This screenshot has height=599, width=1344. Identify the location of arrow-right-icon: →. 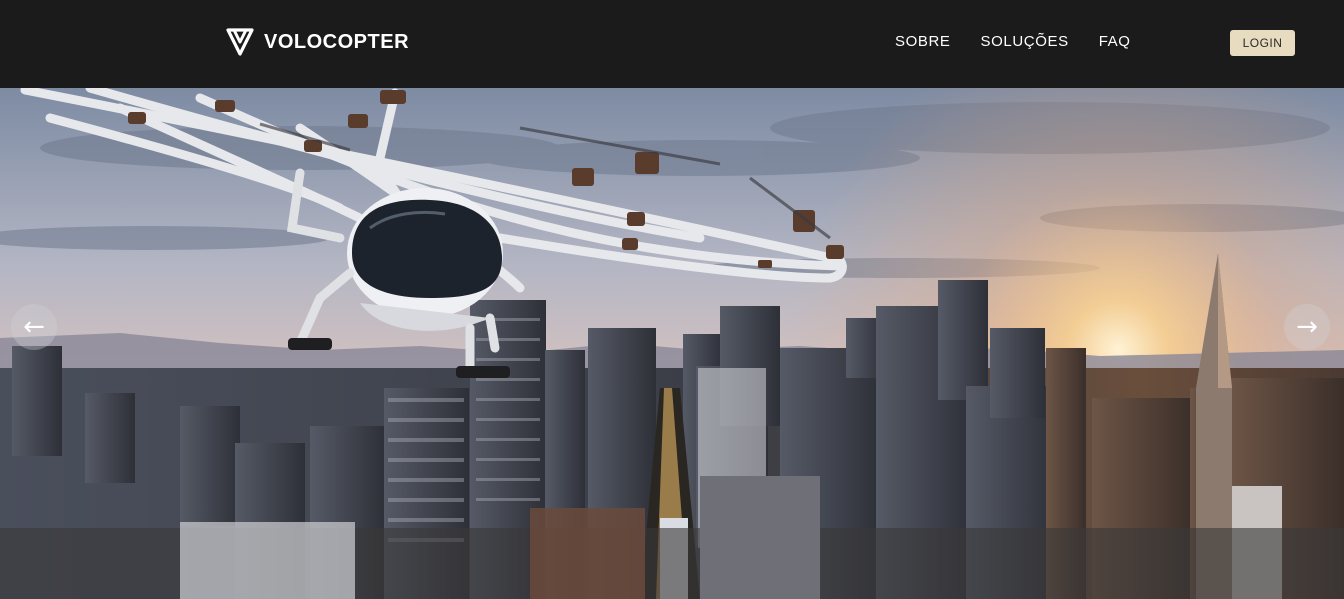
(1307, 327).